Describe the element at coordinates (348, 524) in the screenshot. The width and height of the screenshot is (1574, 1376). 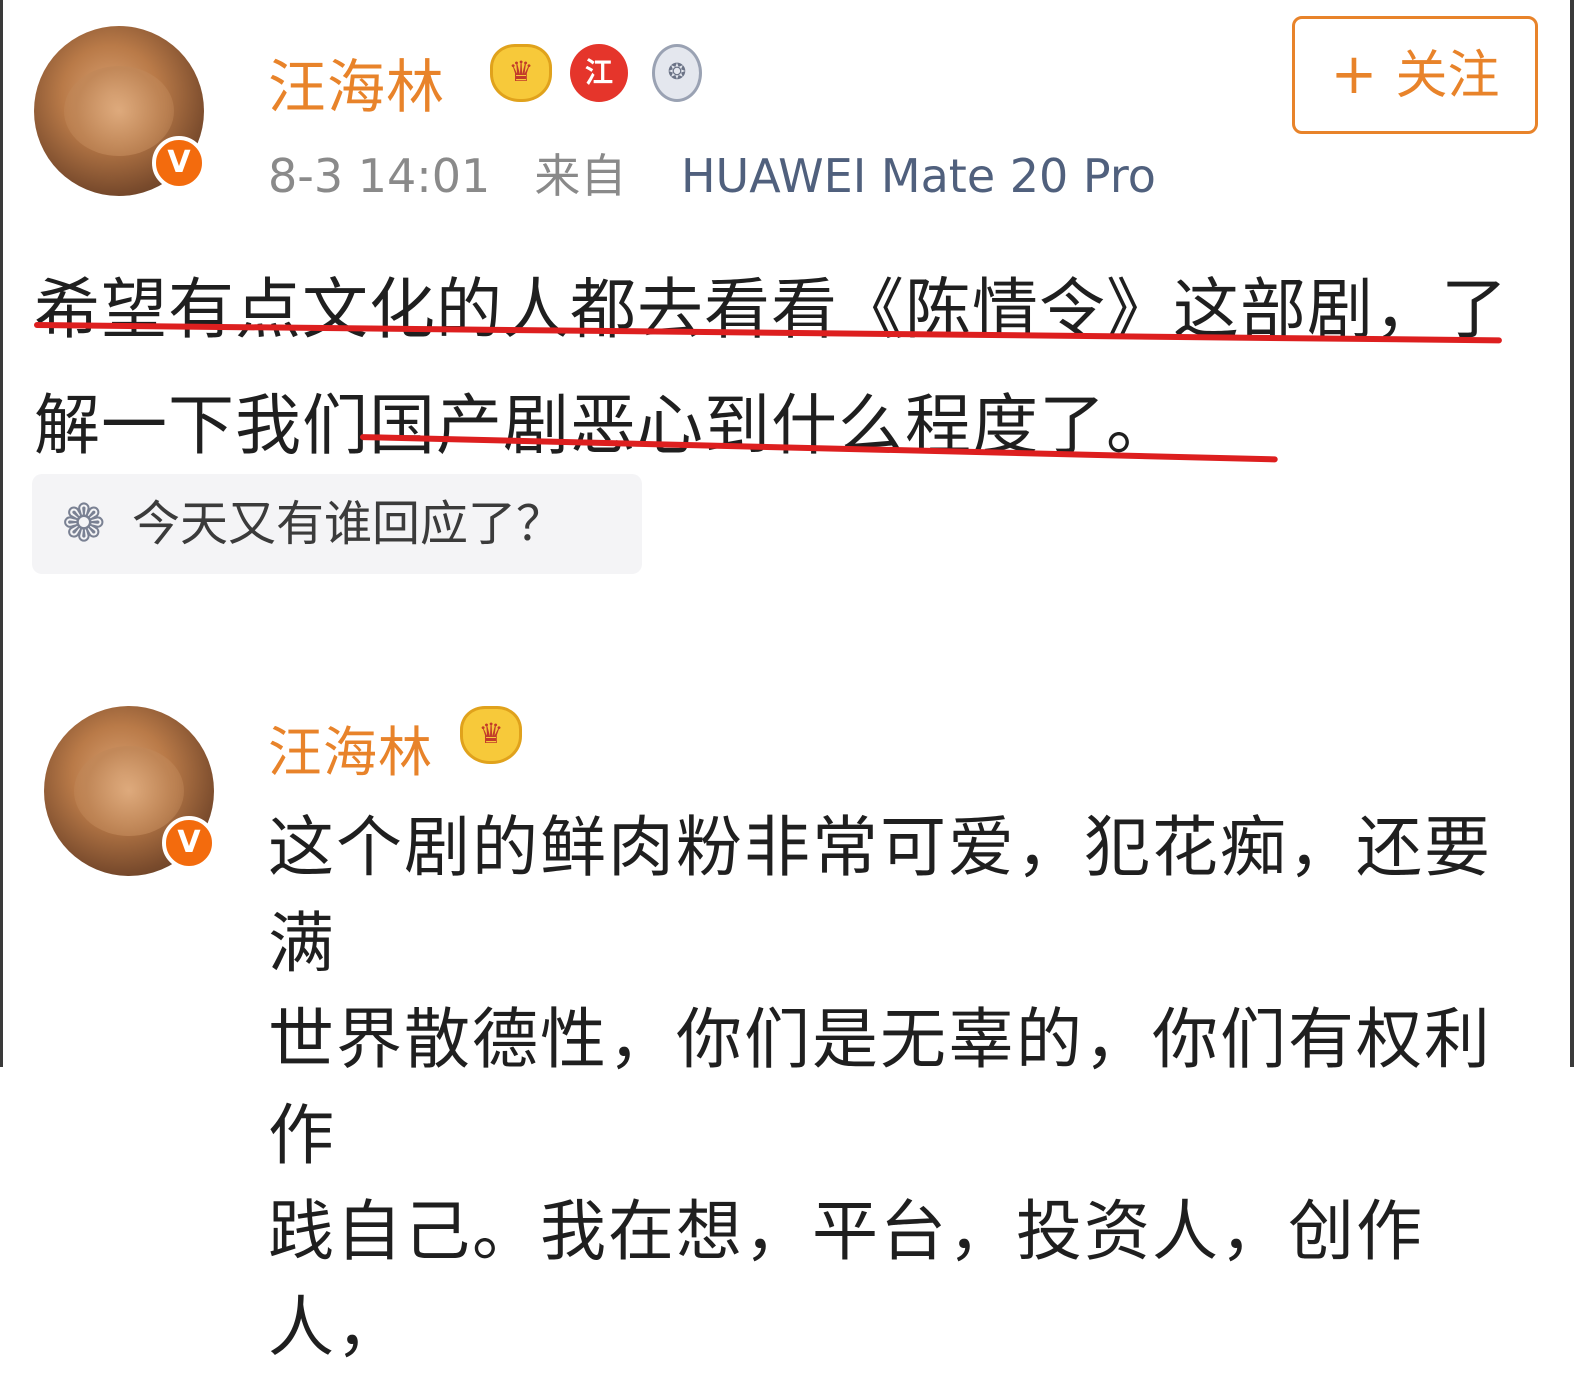
I see `topic-text: 今天又有谁回应了？` at that location.